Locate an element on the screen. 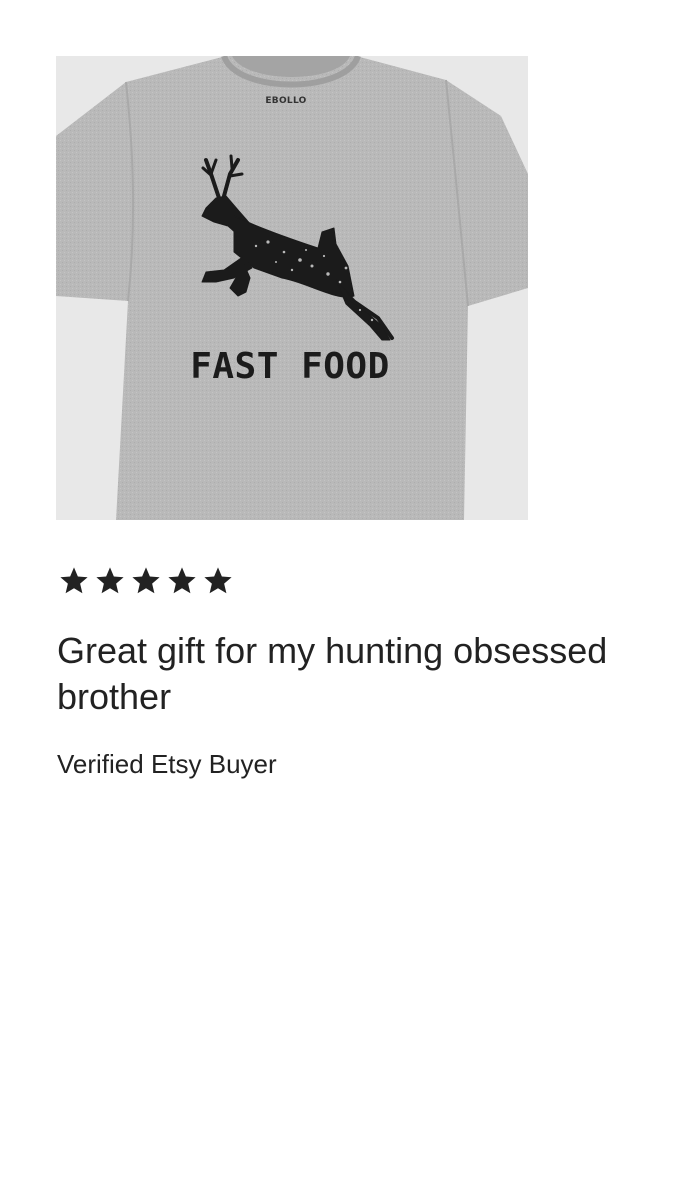 The image size is (675, 1200). reviewer-name: Verified Etsy Buyer is located at coordinates (167, 764).